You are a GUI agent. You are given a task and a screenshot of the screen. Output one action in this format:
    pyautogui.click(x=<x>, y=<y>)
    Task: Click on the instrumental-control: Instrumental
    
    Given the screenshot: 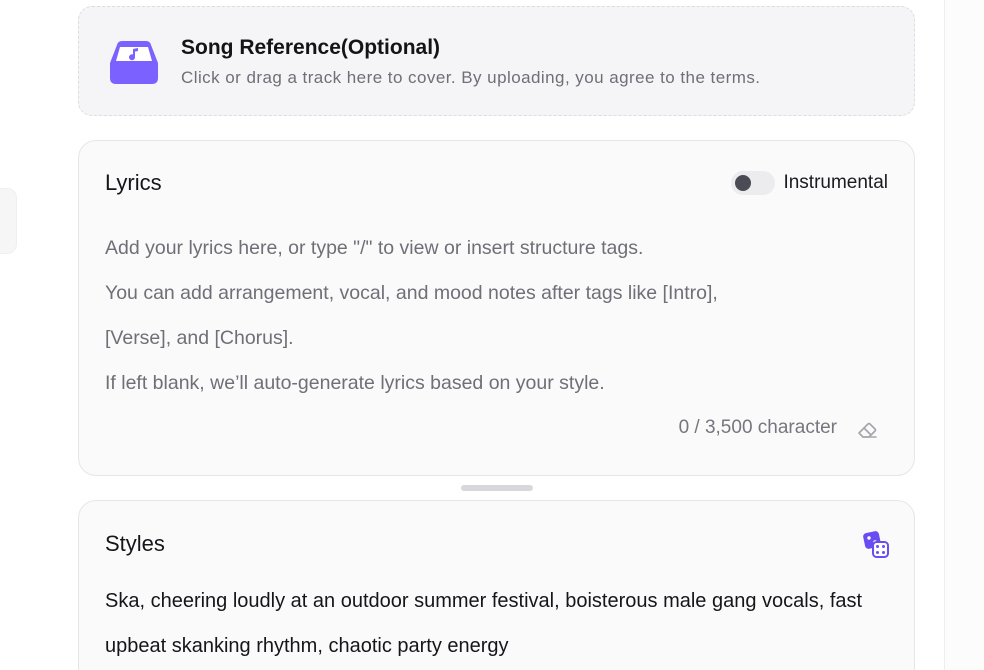 What is the action you would take?
    pyautogui.click(x=809, y=183)
    